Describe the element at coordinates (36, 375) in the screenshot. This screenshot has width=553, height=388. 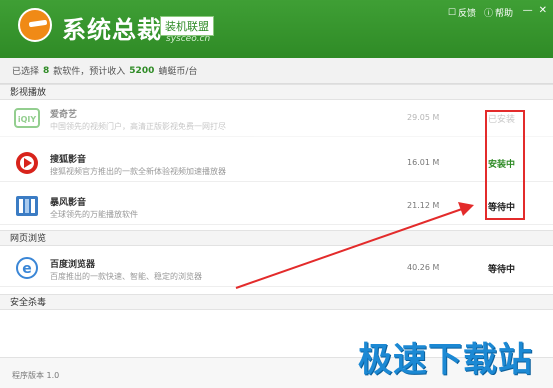
I see `program-version: 程序版本 1.0` at that location.